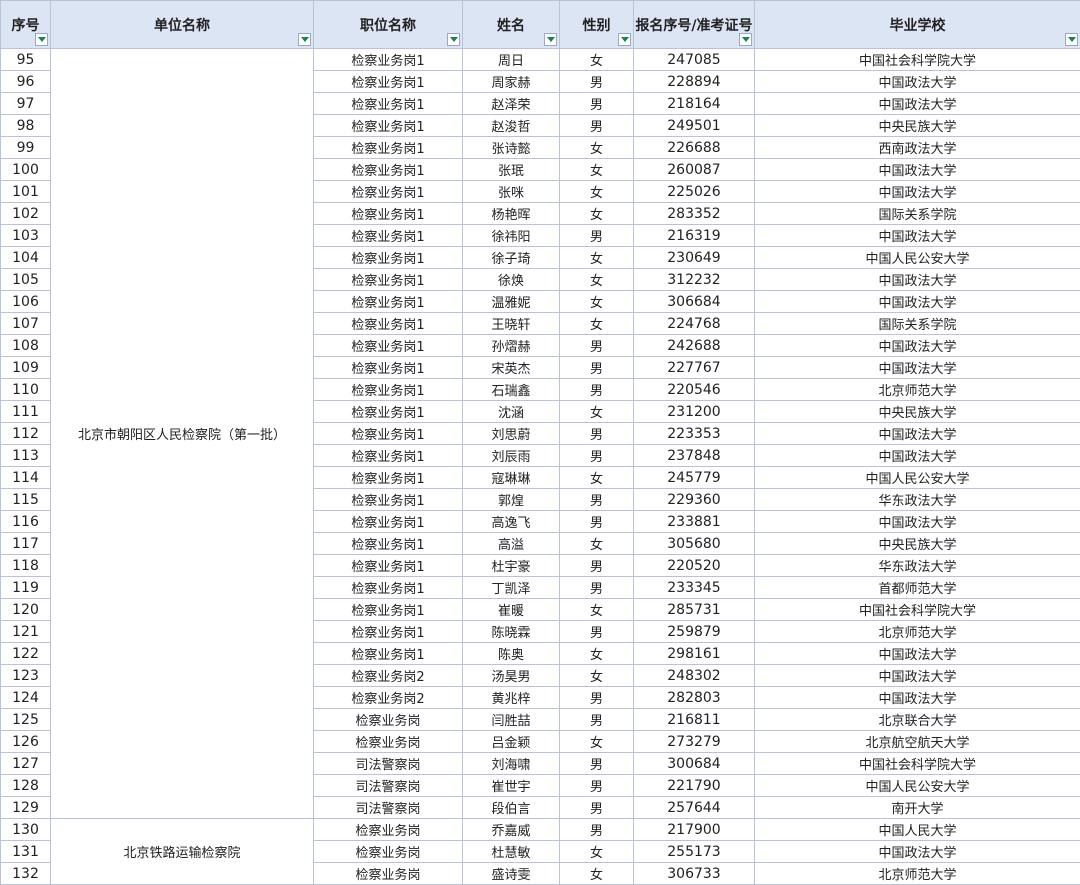 The width and height of the screenshot is (1080, 885). I want to click on row-number-cell: 96, so click(25, 81).